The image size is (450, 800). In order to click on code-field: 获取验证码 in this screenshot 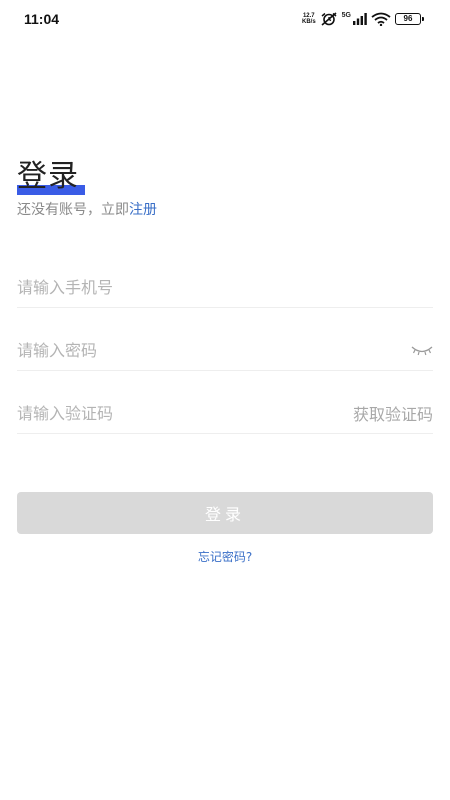, I will do `click(225, 413)`.